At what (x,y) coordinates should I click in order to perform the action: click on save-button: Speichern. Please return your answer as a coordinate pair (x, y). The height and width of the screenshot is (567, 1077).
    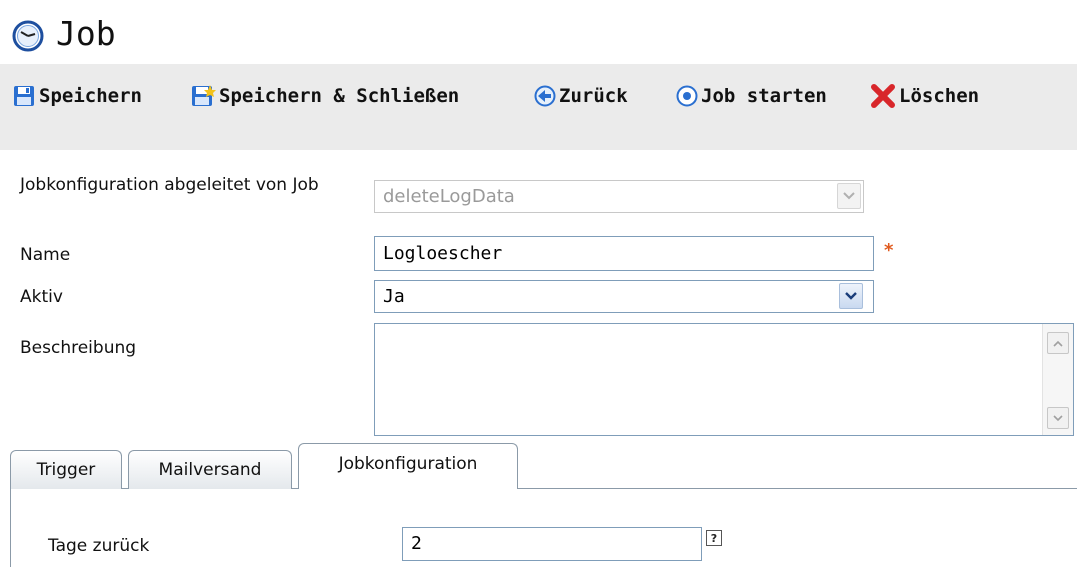
    Looking at the image, I should click on (77, 96).